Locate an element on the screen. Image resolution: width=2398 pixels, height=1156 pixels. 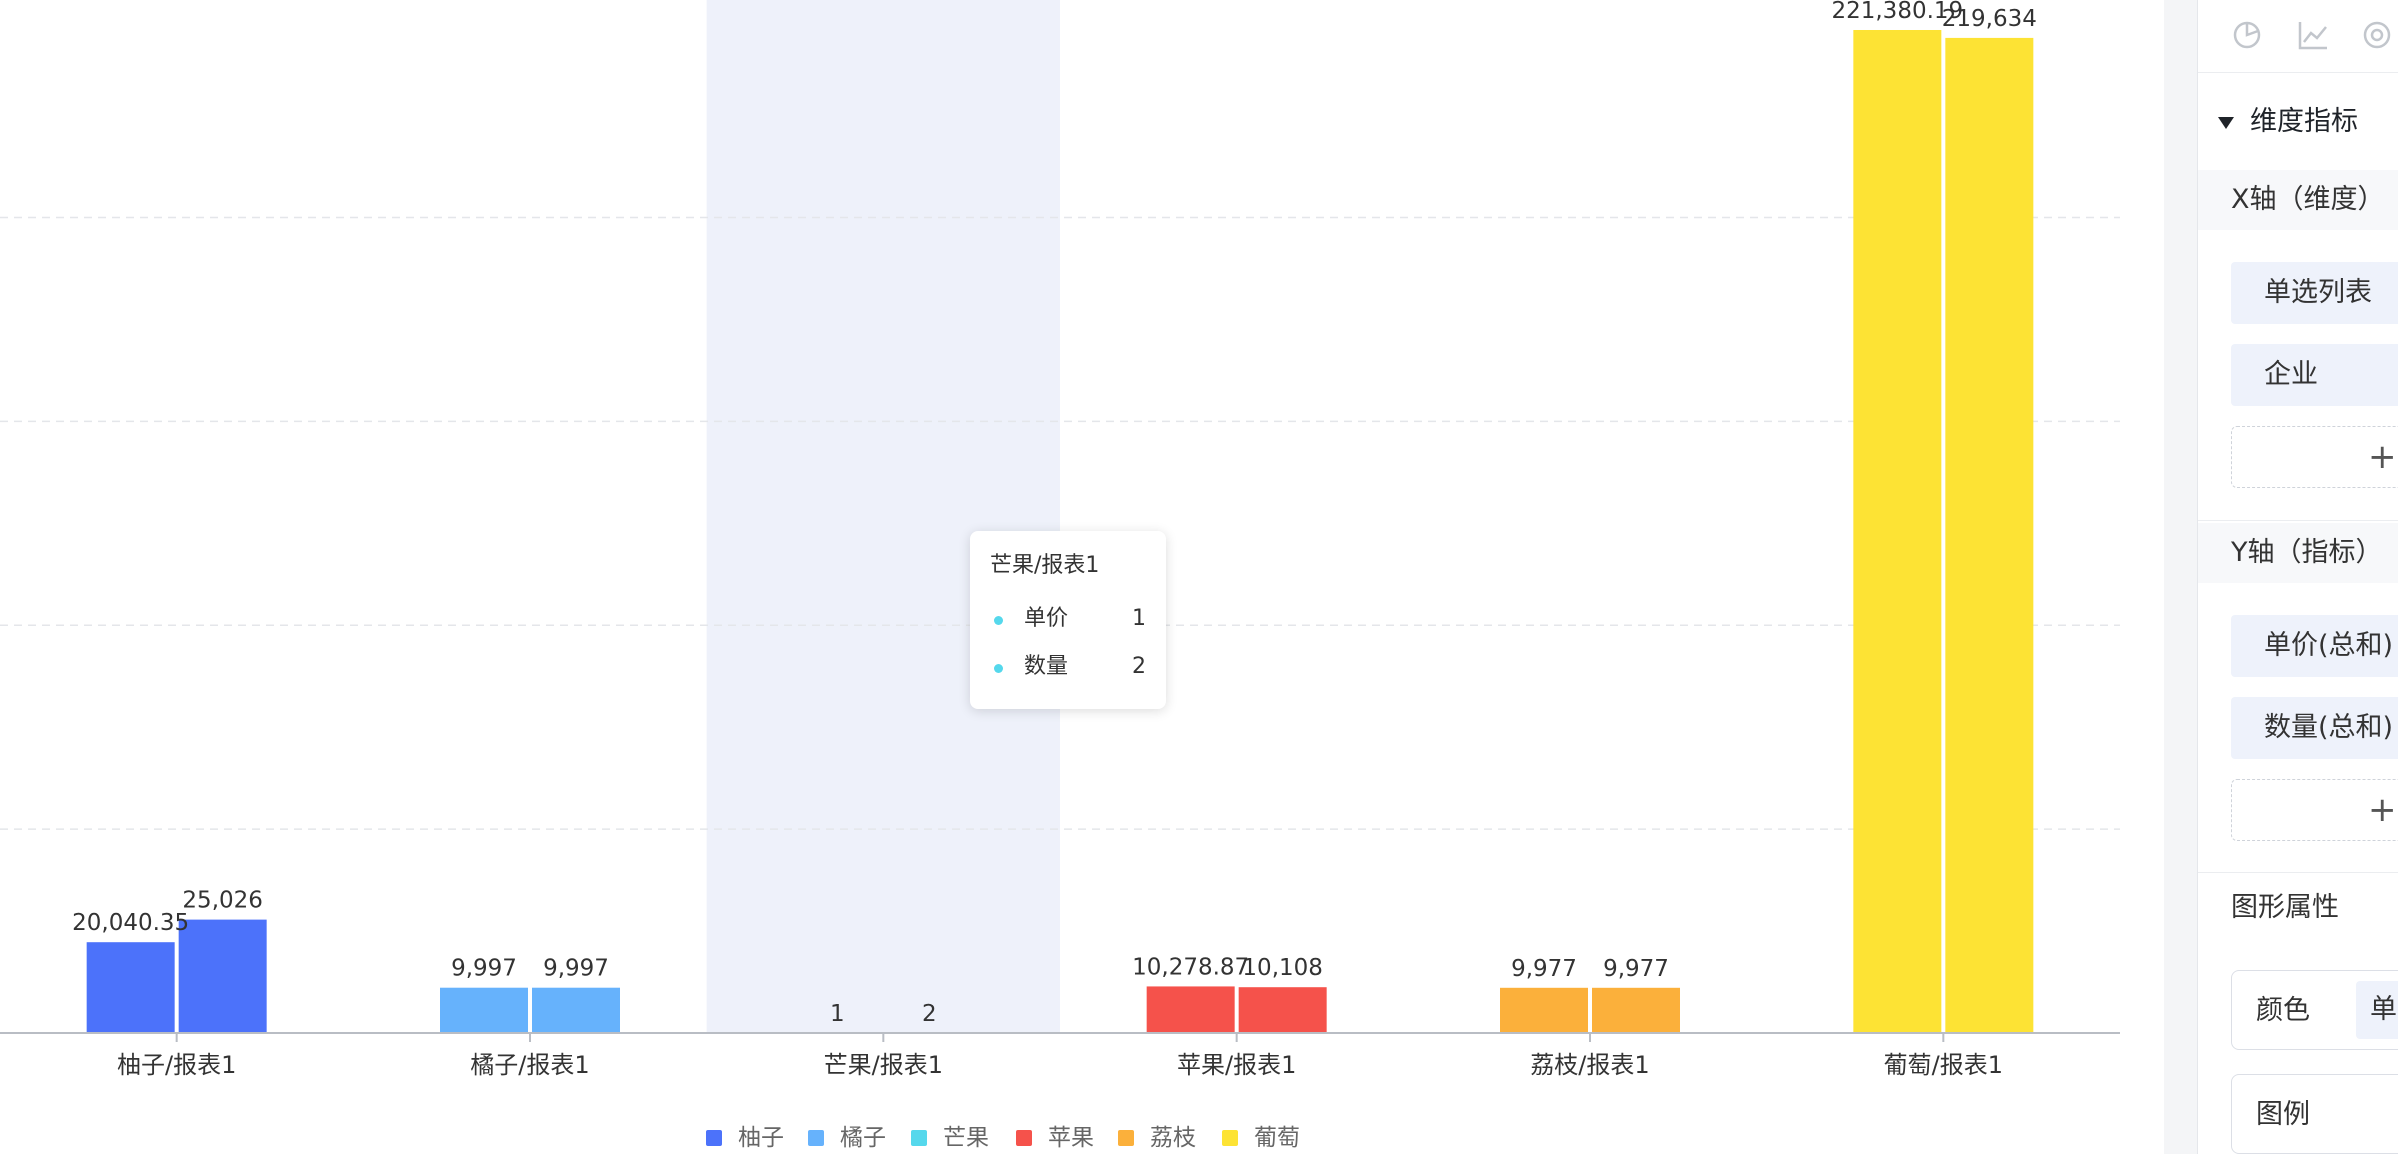
legend-setting-label: 图例 is located at coordinates (2283, 1111).